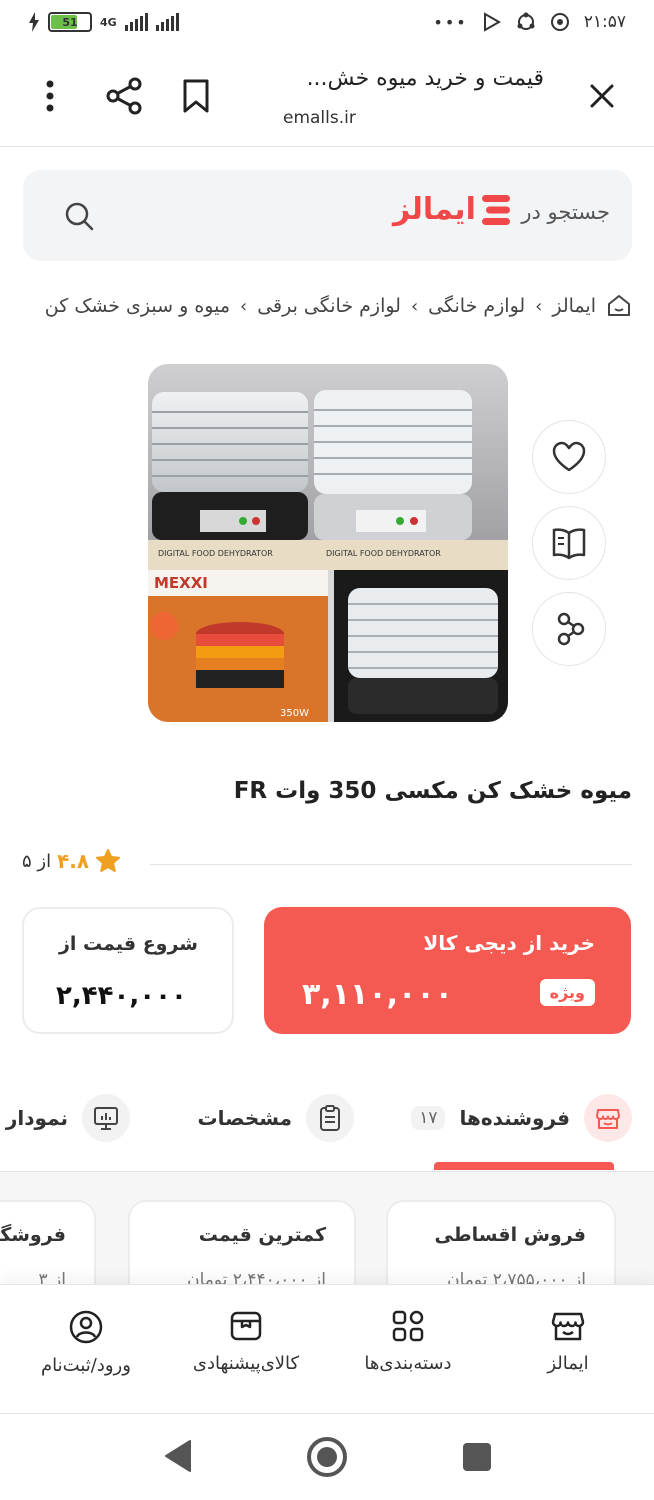 Image resolution: width=654 pixels, height=1500 pixels. Describe the element at coordinates (432, 791) in the screenshot. I see `product-title: میوه خشک کن مکسی 350 وات FR` at that location.